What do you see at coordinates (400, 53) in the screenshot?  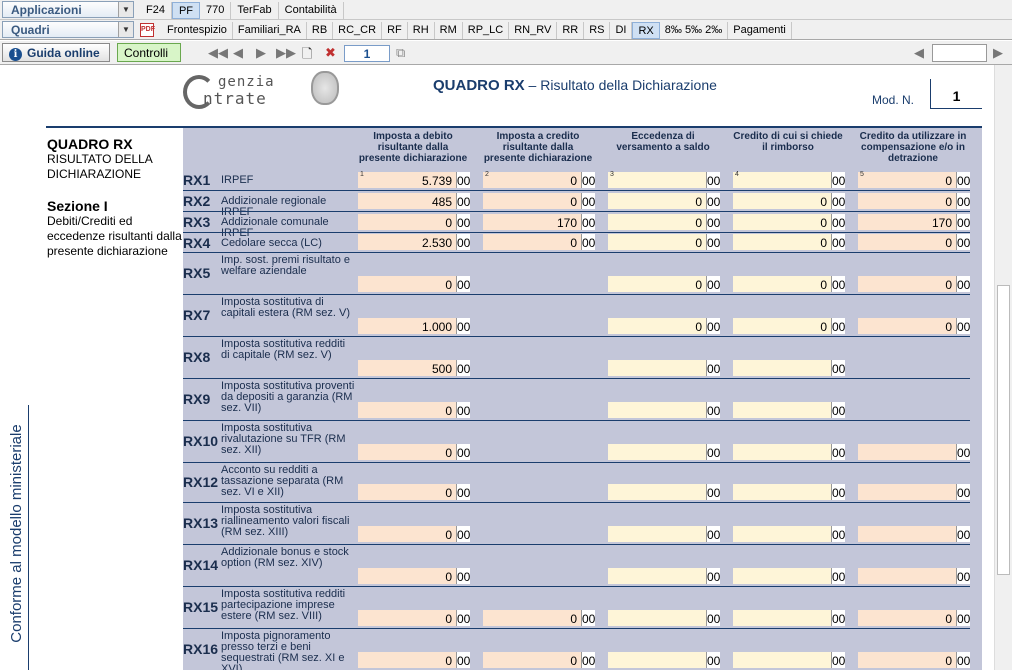 I see `copy-page-icon: ⧉` at bounding box center [400, 53].